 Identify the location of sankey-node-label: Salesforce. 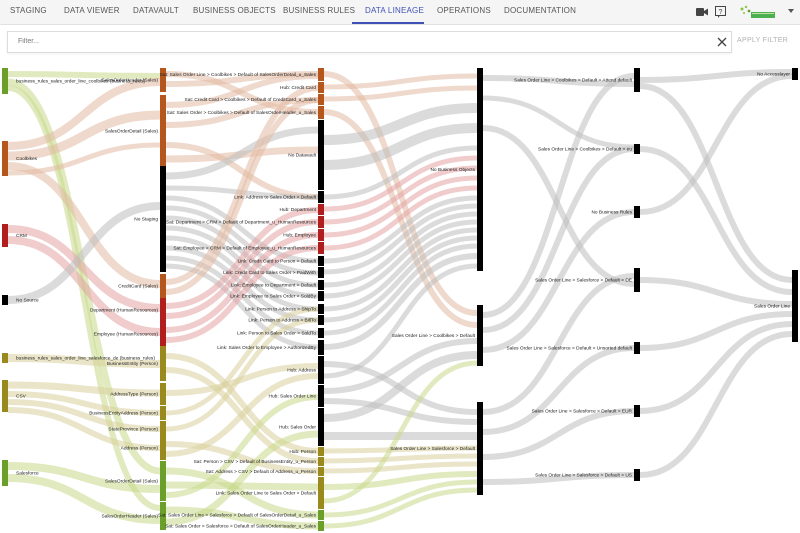
(27, 474).